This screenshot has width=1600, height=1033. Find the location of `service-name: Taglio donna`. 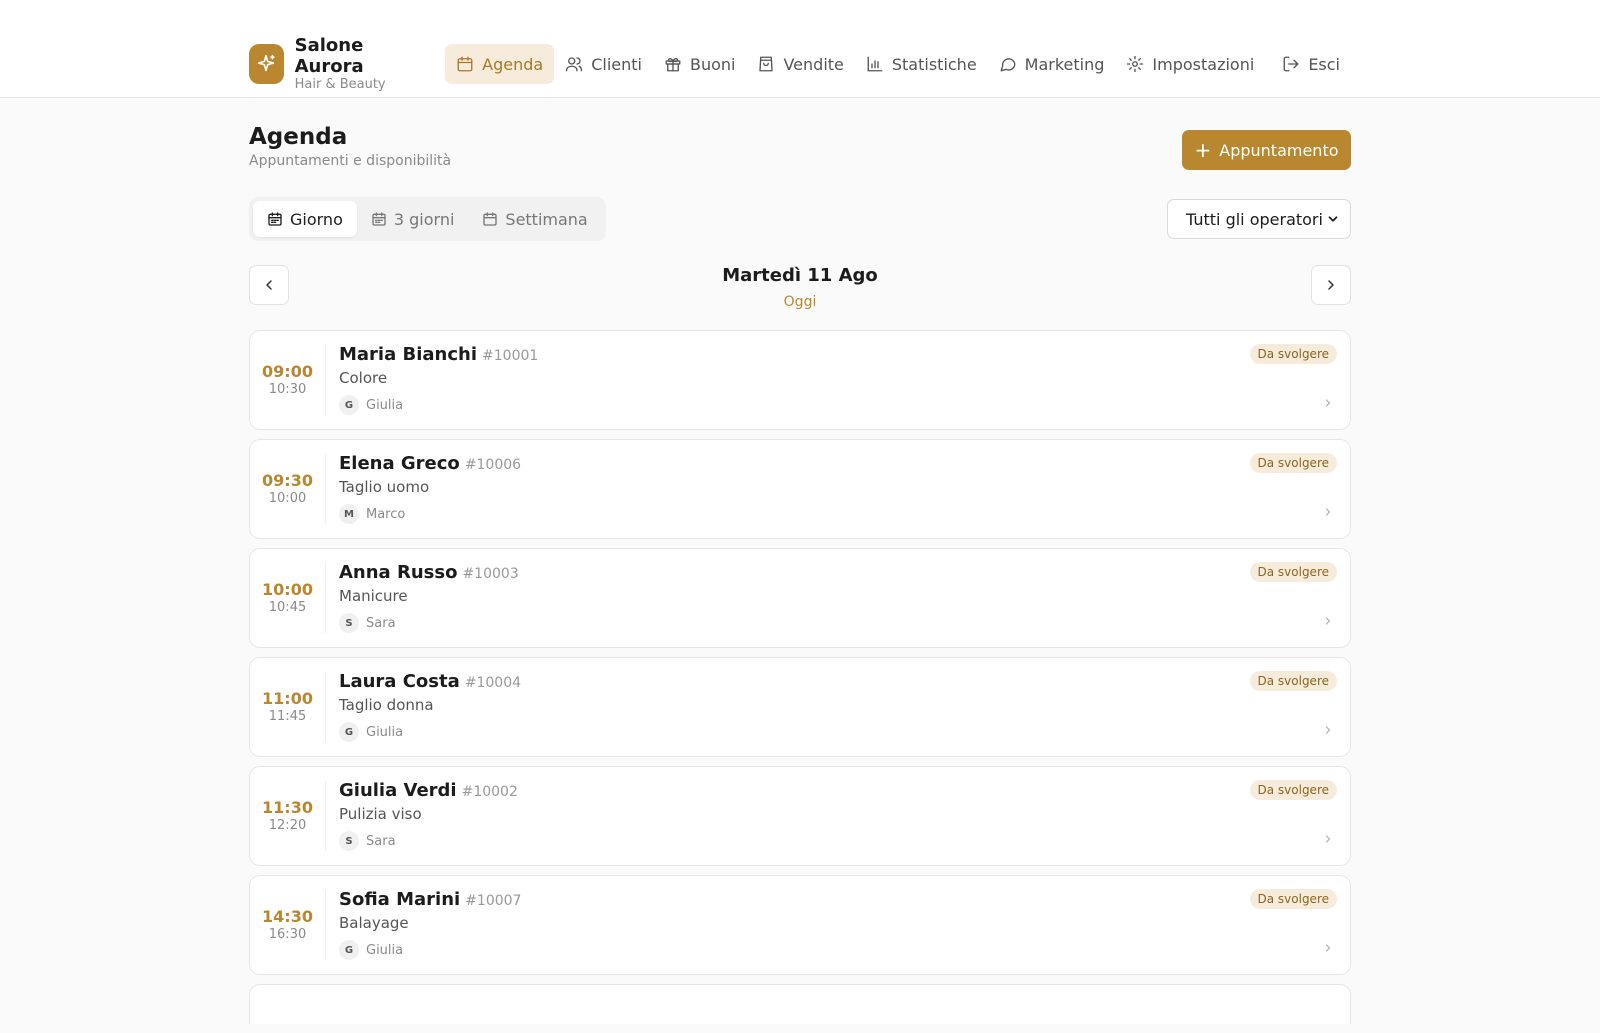

service-name: Taglio donna is located at coordinates (386, 705).